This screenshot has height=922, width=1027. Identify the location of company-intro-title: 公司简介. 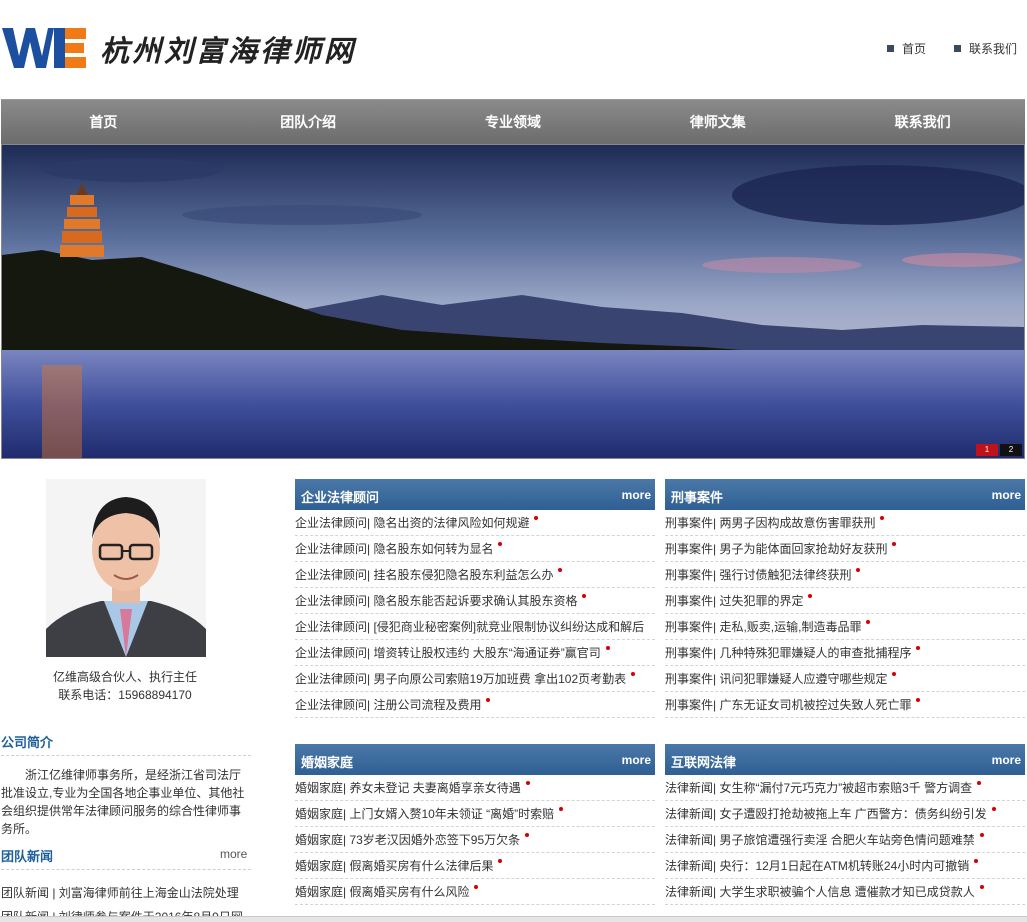
(27, 742).